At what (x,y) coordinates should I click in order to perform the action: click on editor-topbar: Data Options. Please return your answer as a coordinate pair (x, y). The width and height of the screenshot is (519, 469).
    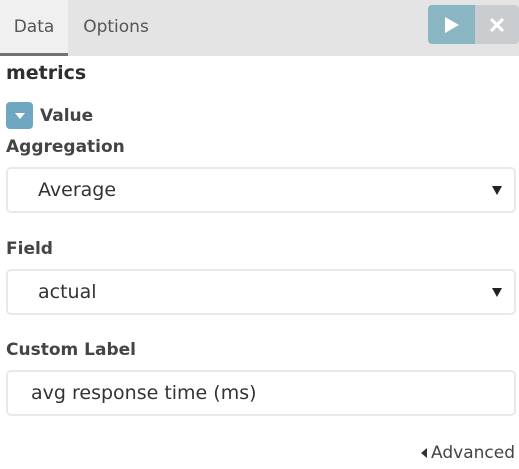
    Looking at the image, I should click on (259, 28).